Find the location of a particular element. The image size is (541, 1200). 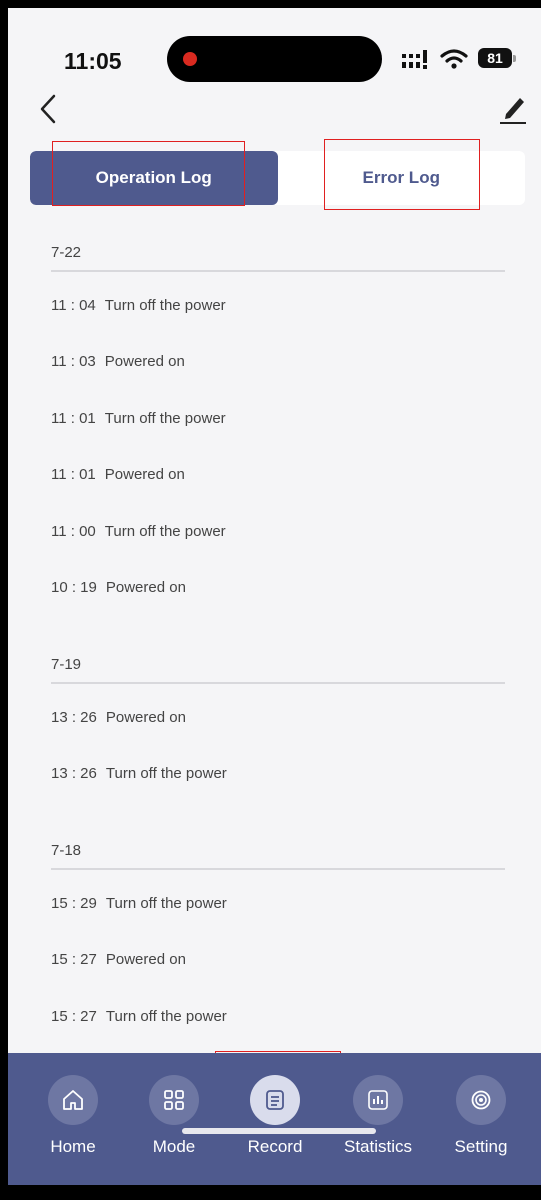

nav-record-circle is located at coordinates (275, 1100).